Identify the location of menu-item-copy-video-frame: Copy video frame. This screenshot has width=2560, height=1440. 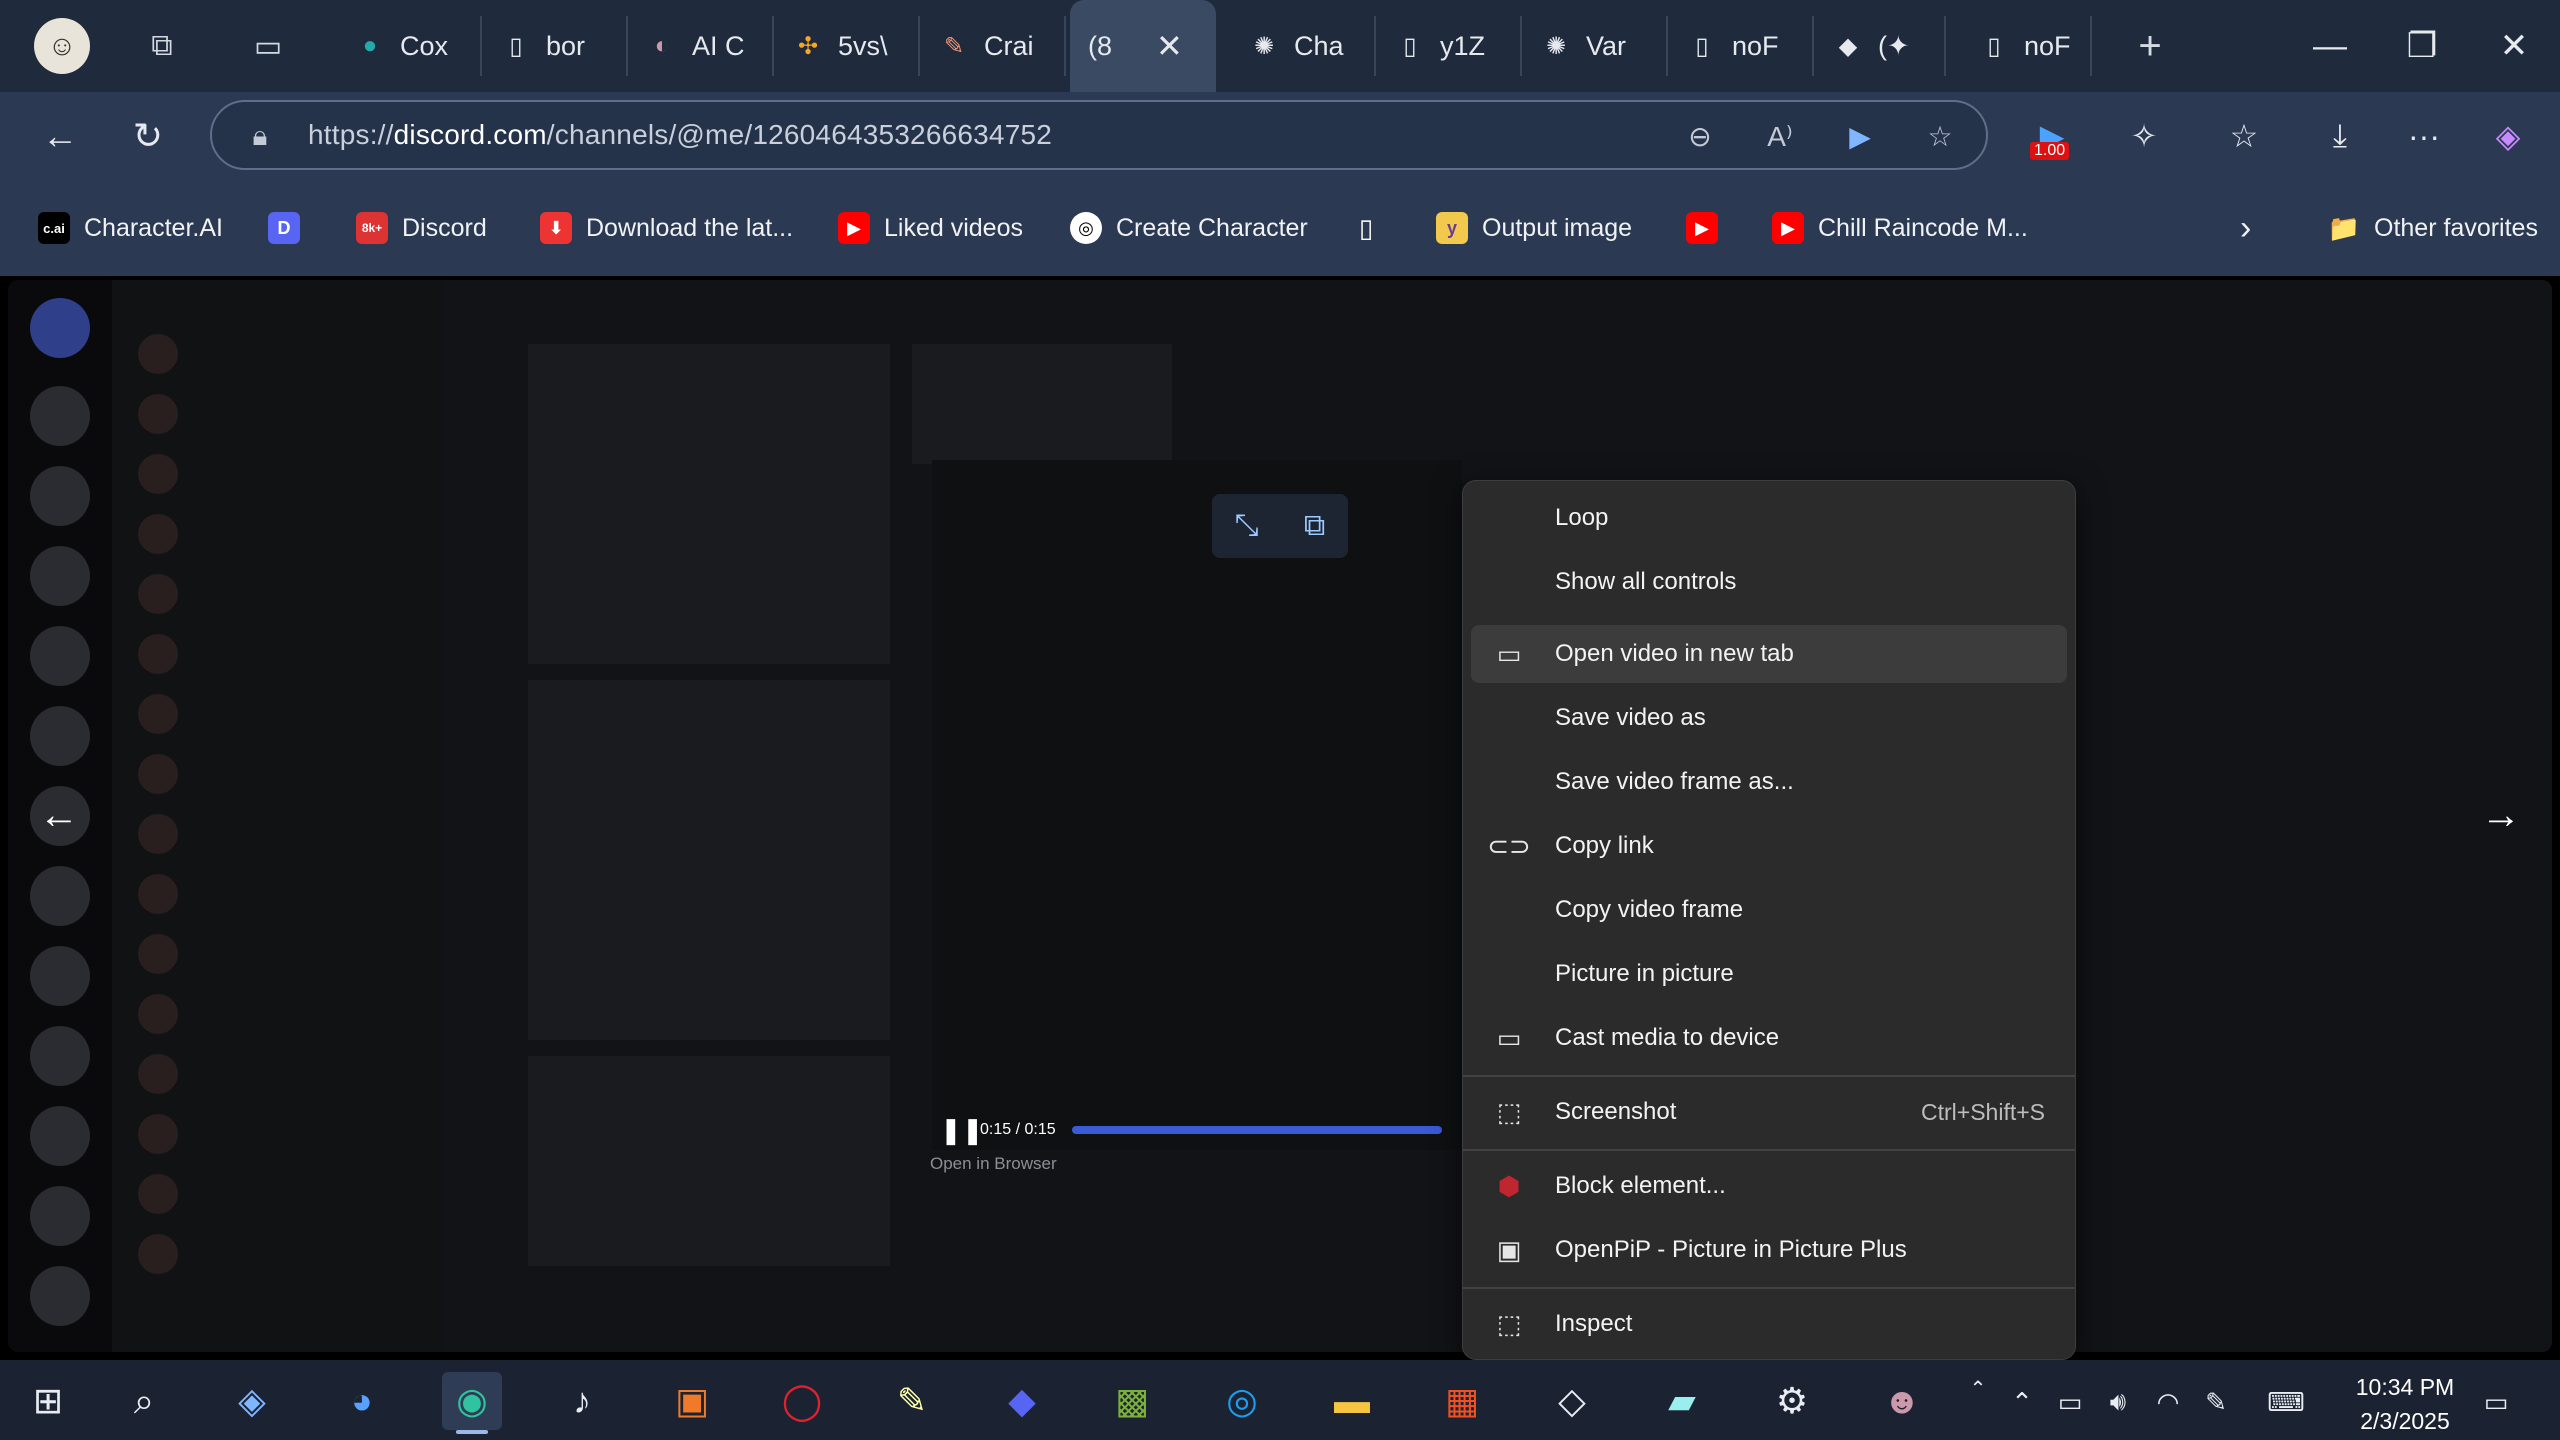
(1769, 910).